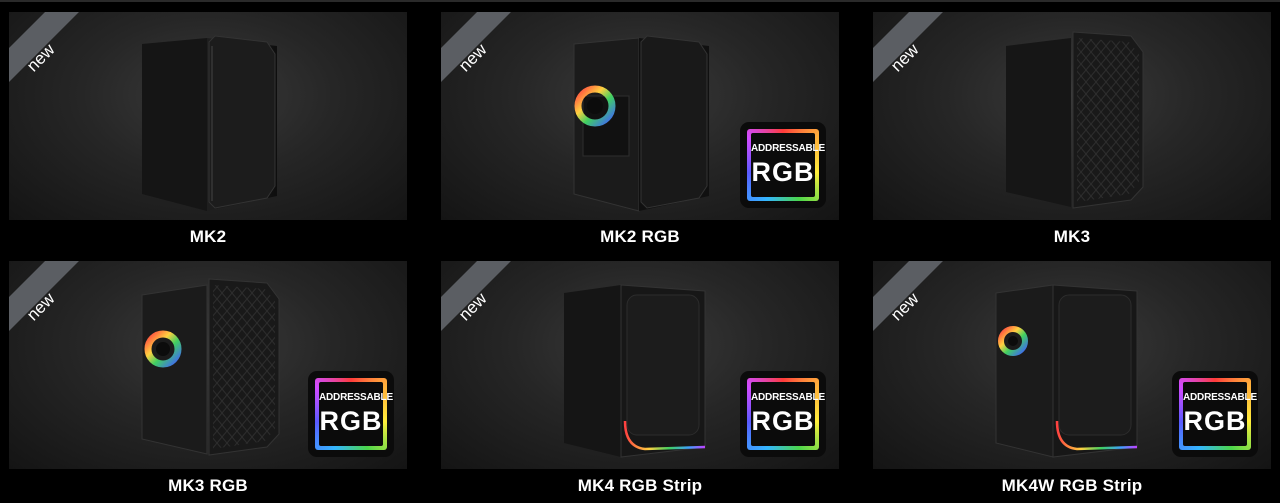 Image resolution: width=1280 pixels, height=503 pixels. I want to click on pc-case-mk3-rgb, so click(210, 367).